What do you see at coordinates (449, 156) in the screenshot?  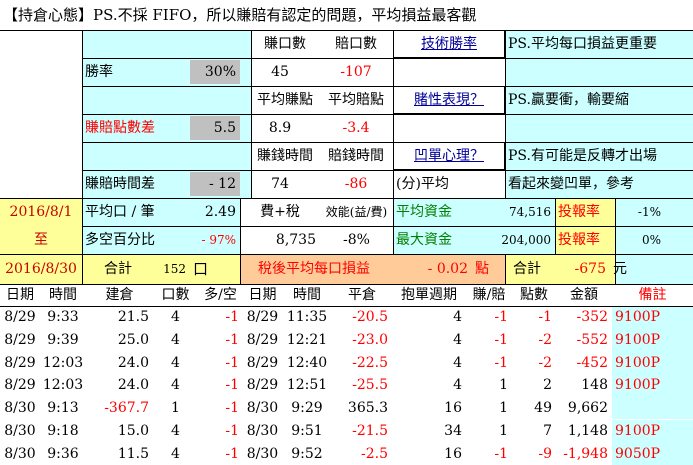 I see `avg-down-link: 凹單心理？` at bounding box center [449, 156].